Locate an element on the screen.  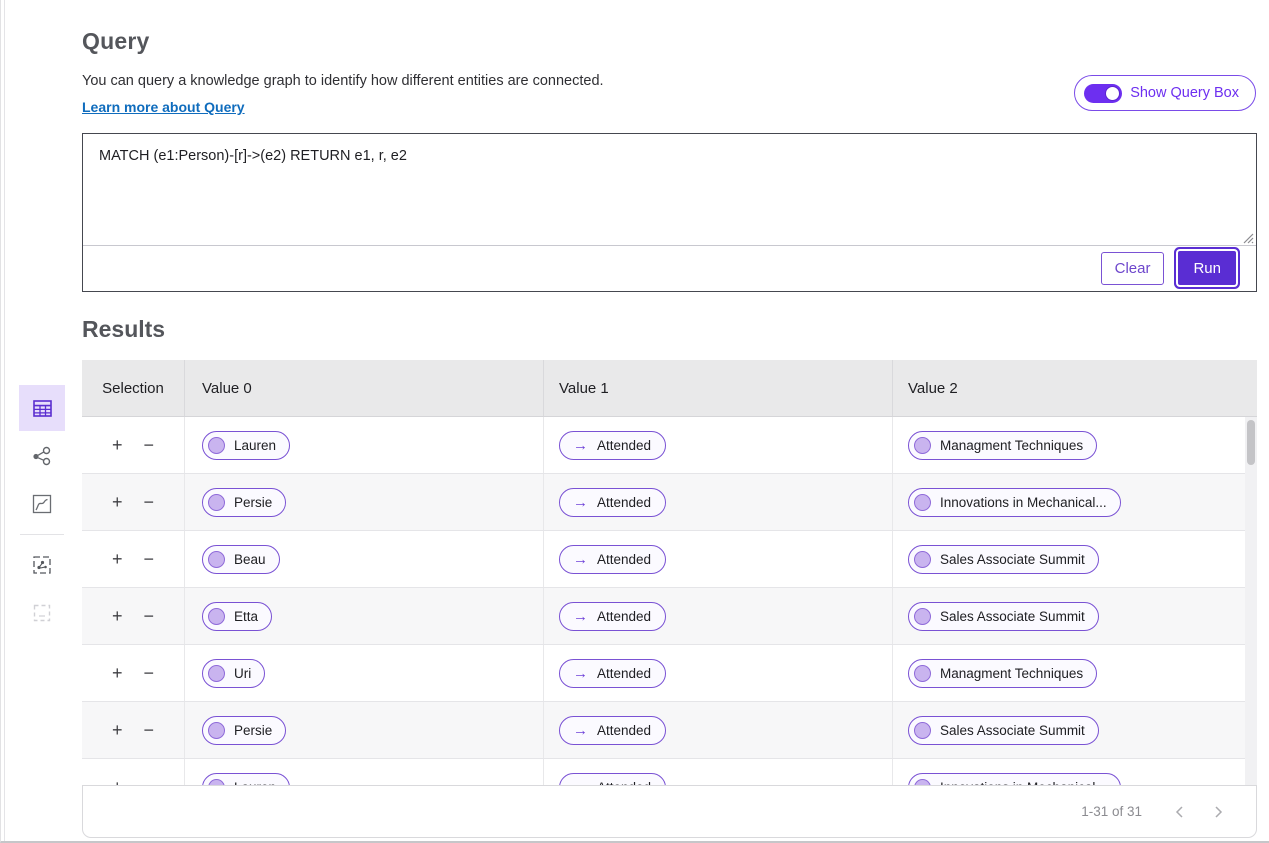
textarea-resize-handle is located at coordinates (1247, 237).